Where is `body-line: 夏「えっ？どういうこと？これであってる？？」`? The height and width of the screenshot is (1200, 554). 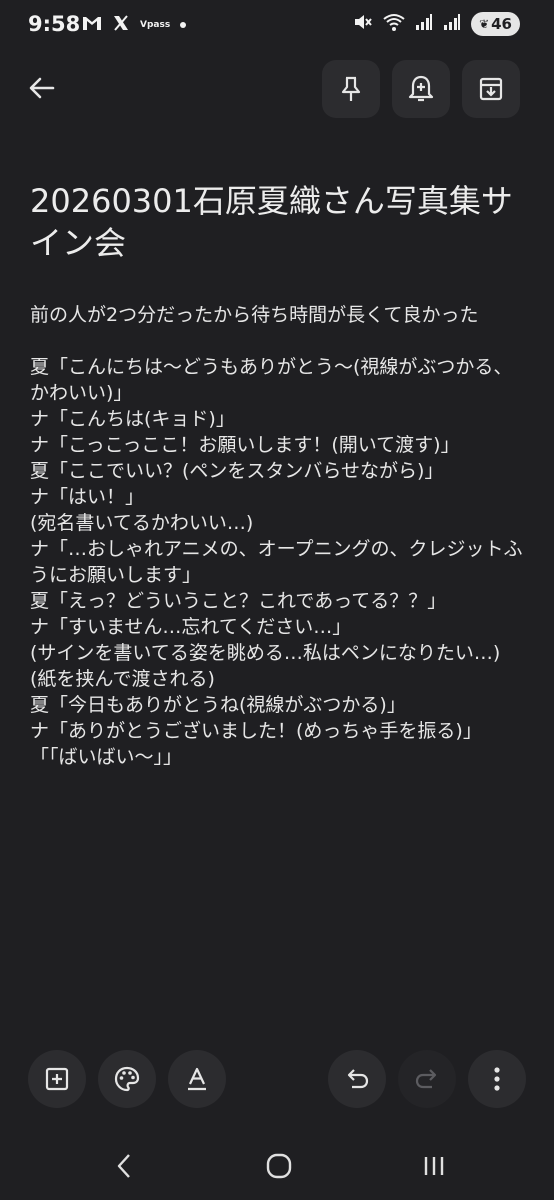
body-line: 夏「えっ？どういうこと？これであってる？？」 is located at coordinates (238, 601).